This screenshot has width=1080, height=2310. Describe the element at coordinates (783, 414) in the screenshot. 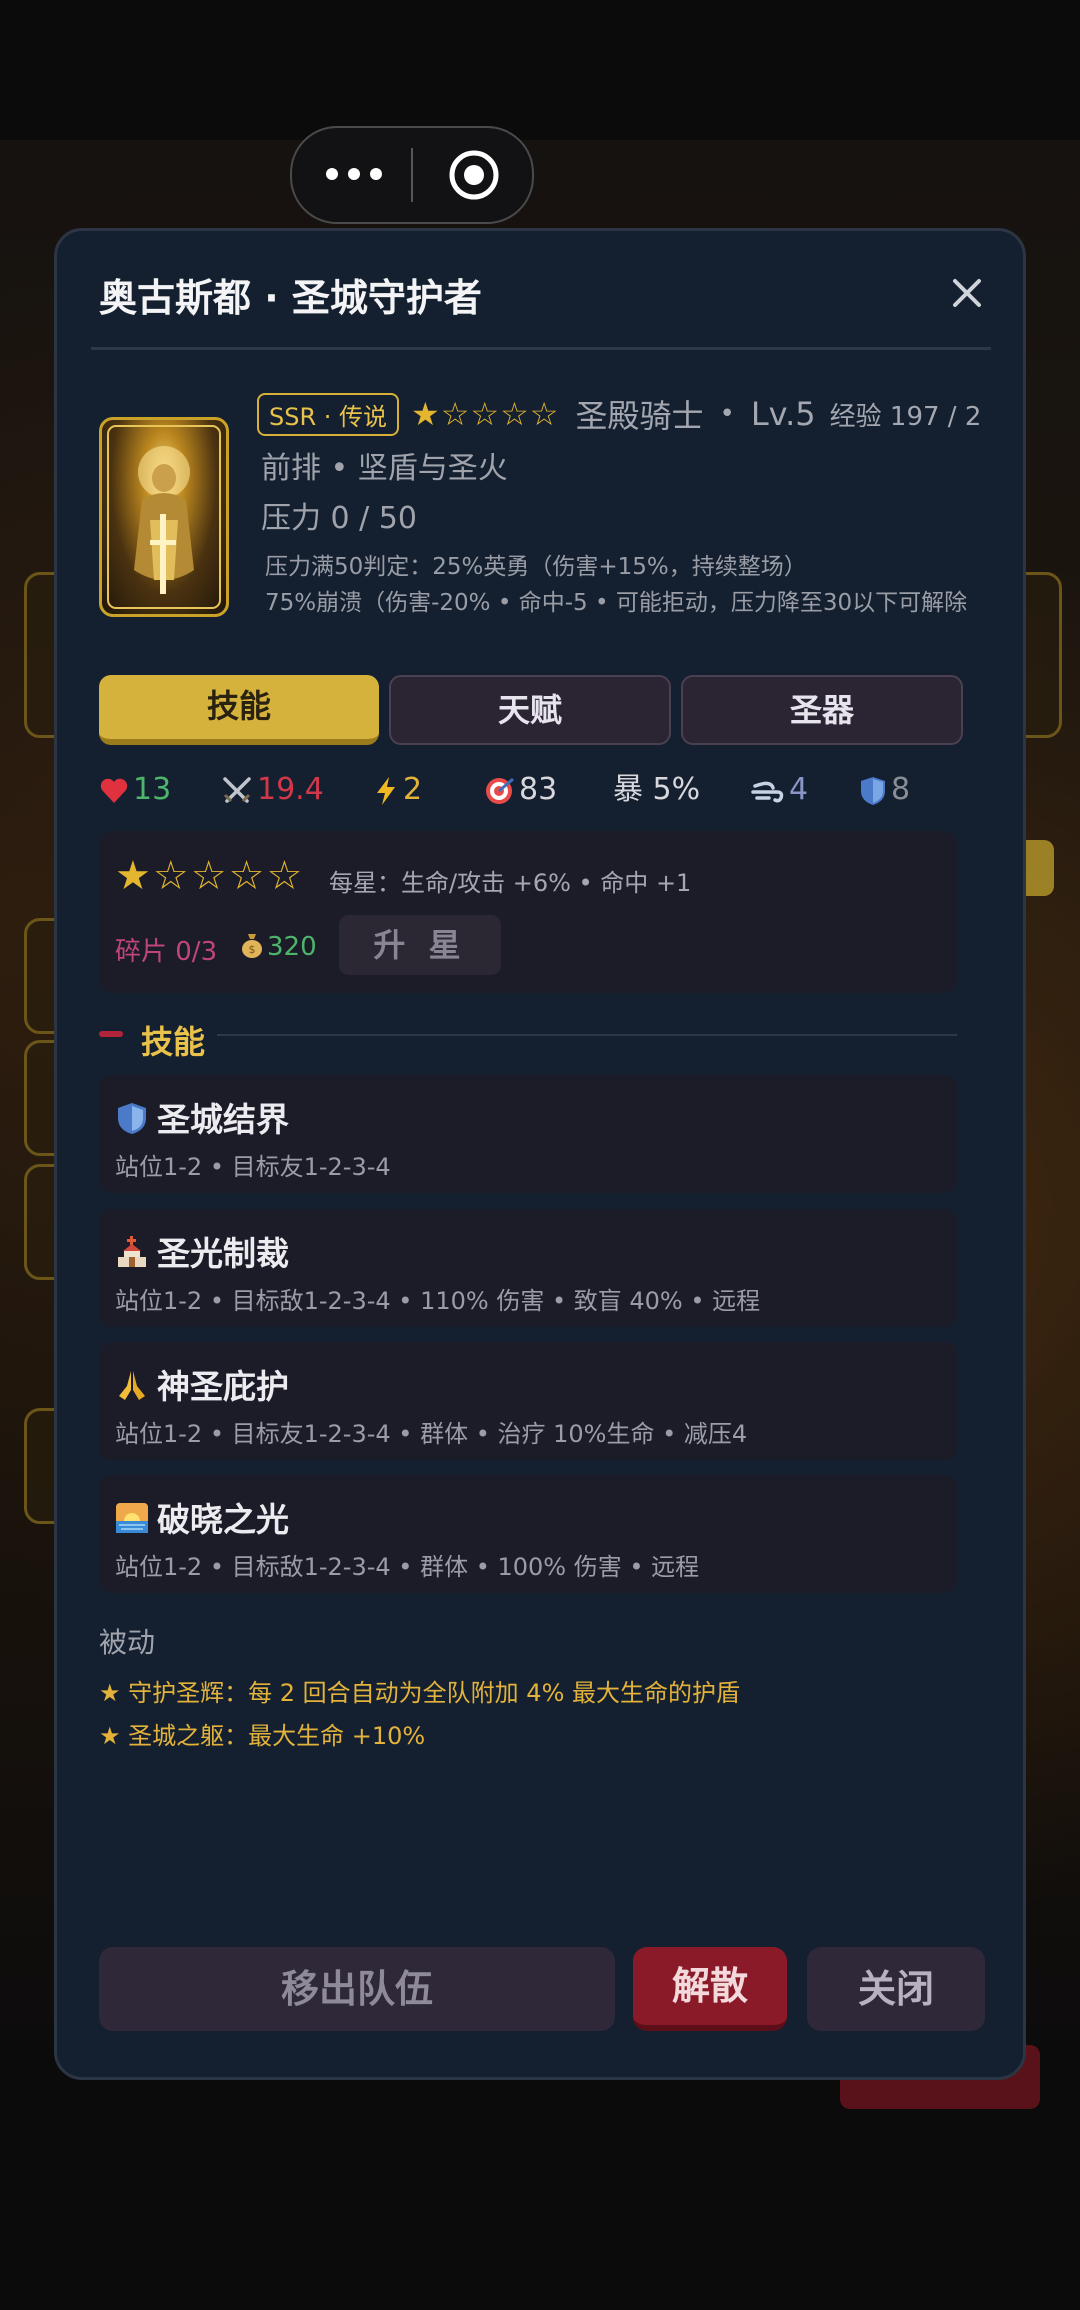

I see `hero-level: Lv.5` at that location.